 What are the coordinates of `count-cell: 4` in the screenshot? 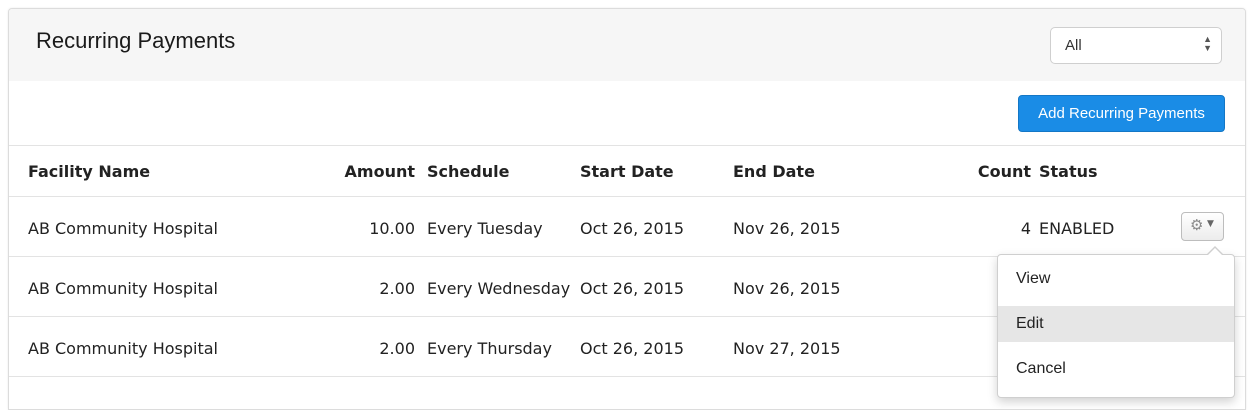 It's located at (1025, 228).